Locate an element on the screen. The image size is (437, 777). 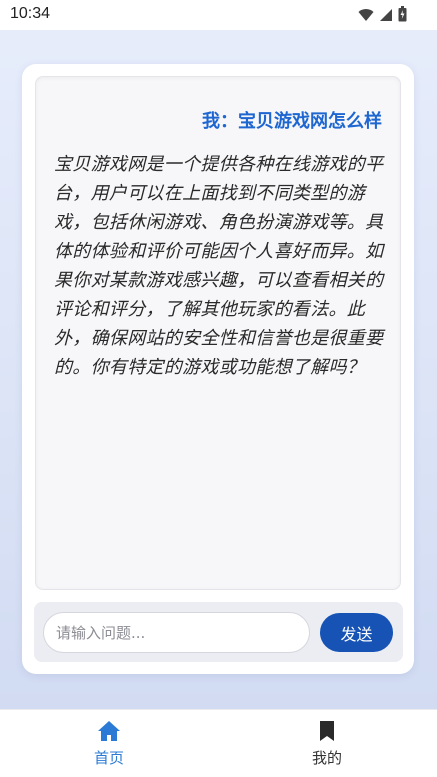
nav-mine-label: 我的 is located at coordinates (326, 758).